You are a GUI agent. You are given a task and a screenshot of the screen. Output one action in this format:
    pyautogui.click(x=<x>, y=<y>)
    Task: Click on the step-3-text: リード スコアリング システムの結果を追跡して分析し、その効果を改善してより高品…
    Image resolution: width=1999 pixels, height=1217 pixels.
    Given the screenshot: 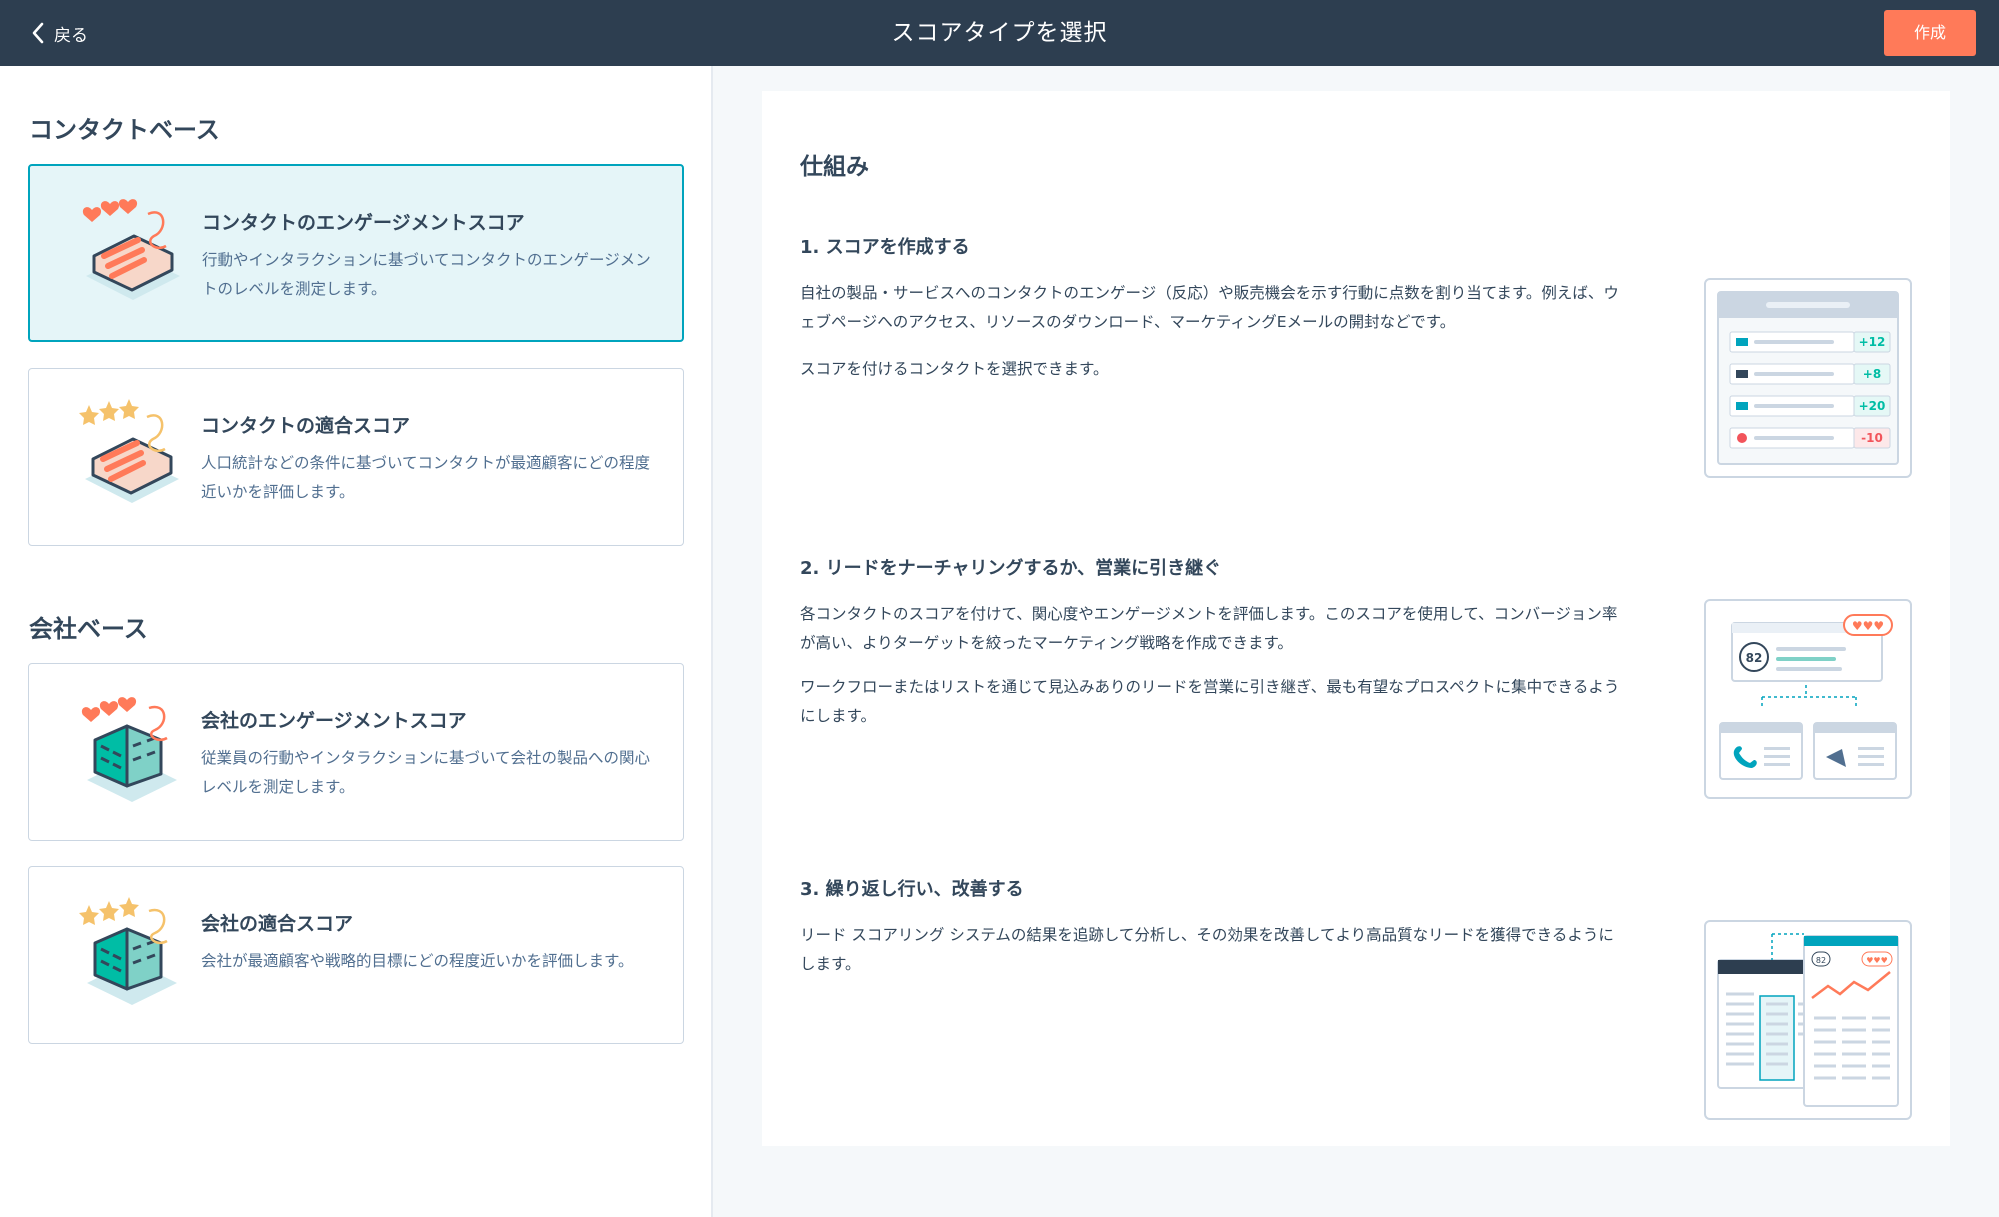 What is the action you would take?
    pyautogui.click(x=1207, y=949)
    